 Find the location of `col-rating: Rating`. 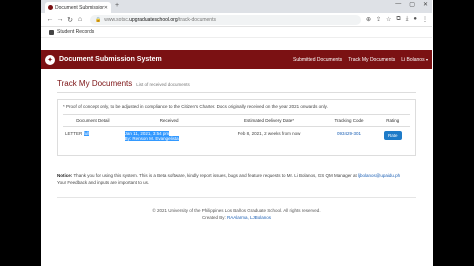

col-rating: Rating is located at coordinates (392, 120).